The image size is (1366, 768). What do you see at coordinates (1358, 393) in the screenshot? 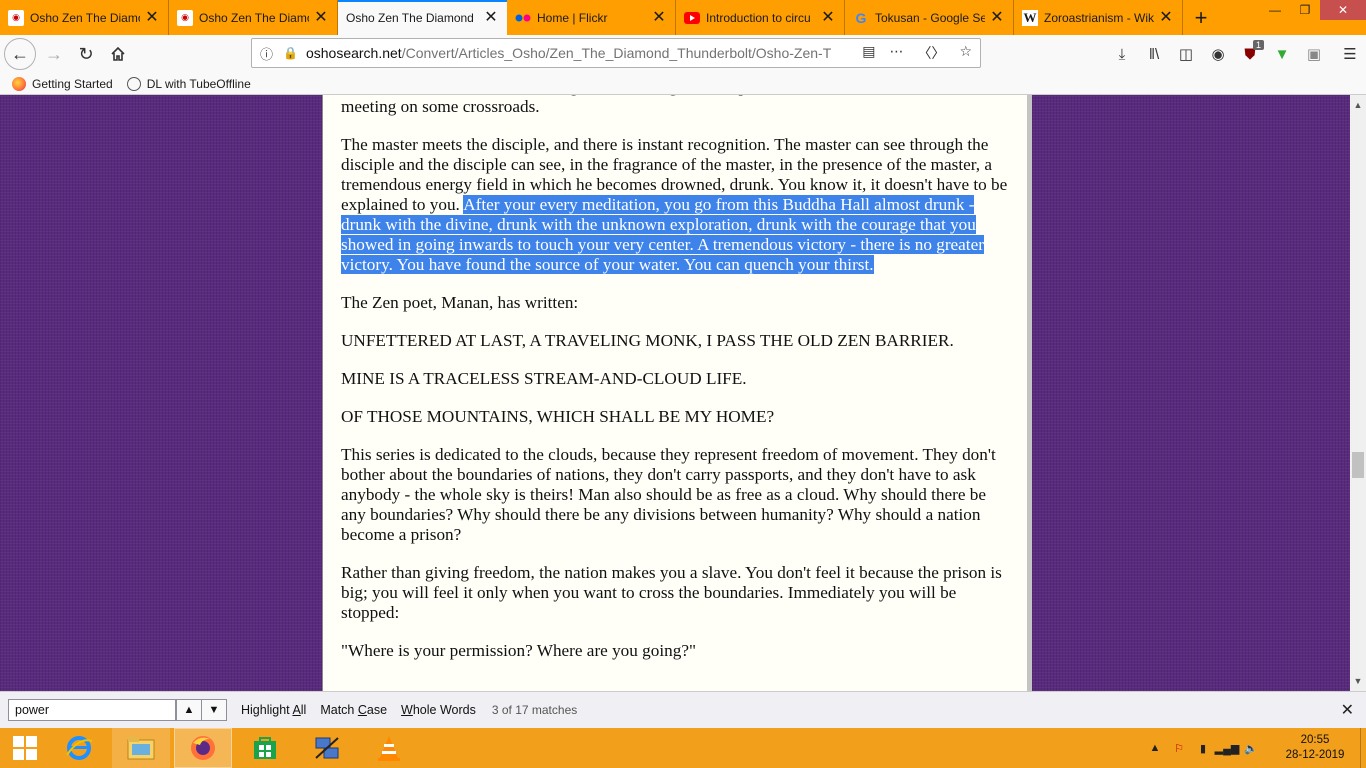
I see `vertical-scrollbar: ▲ ▼` at bounding box center [1358, 393].